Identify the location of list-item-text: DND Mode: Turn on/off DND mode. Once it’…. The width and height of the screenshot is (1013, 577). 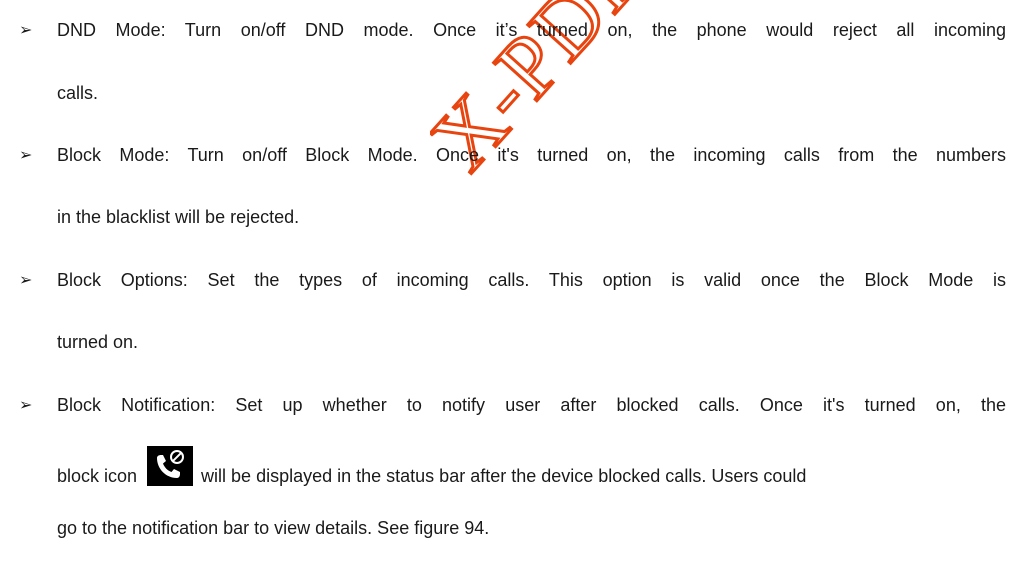
(531, 30).